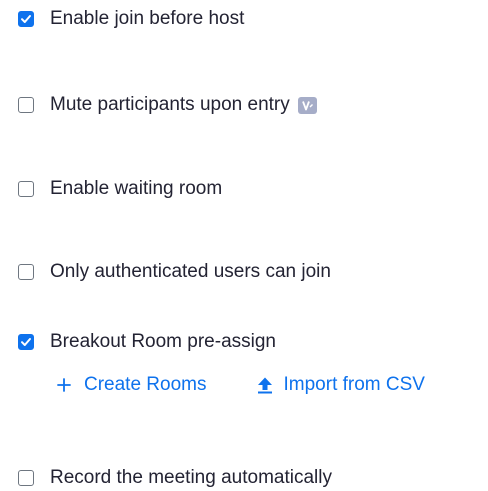 This screenshot has height=491, width=488. I want to click on breakout-preassign-label: Breakout Room pre-assign, so click(163, 341).